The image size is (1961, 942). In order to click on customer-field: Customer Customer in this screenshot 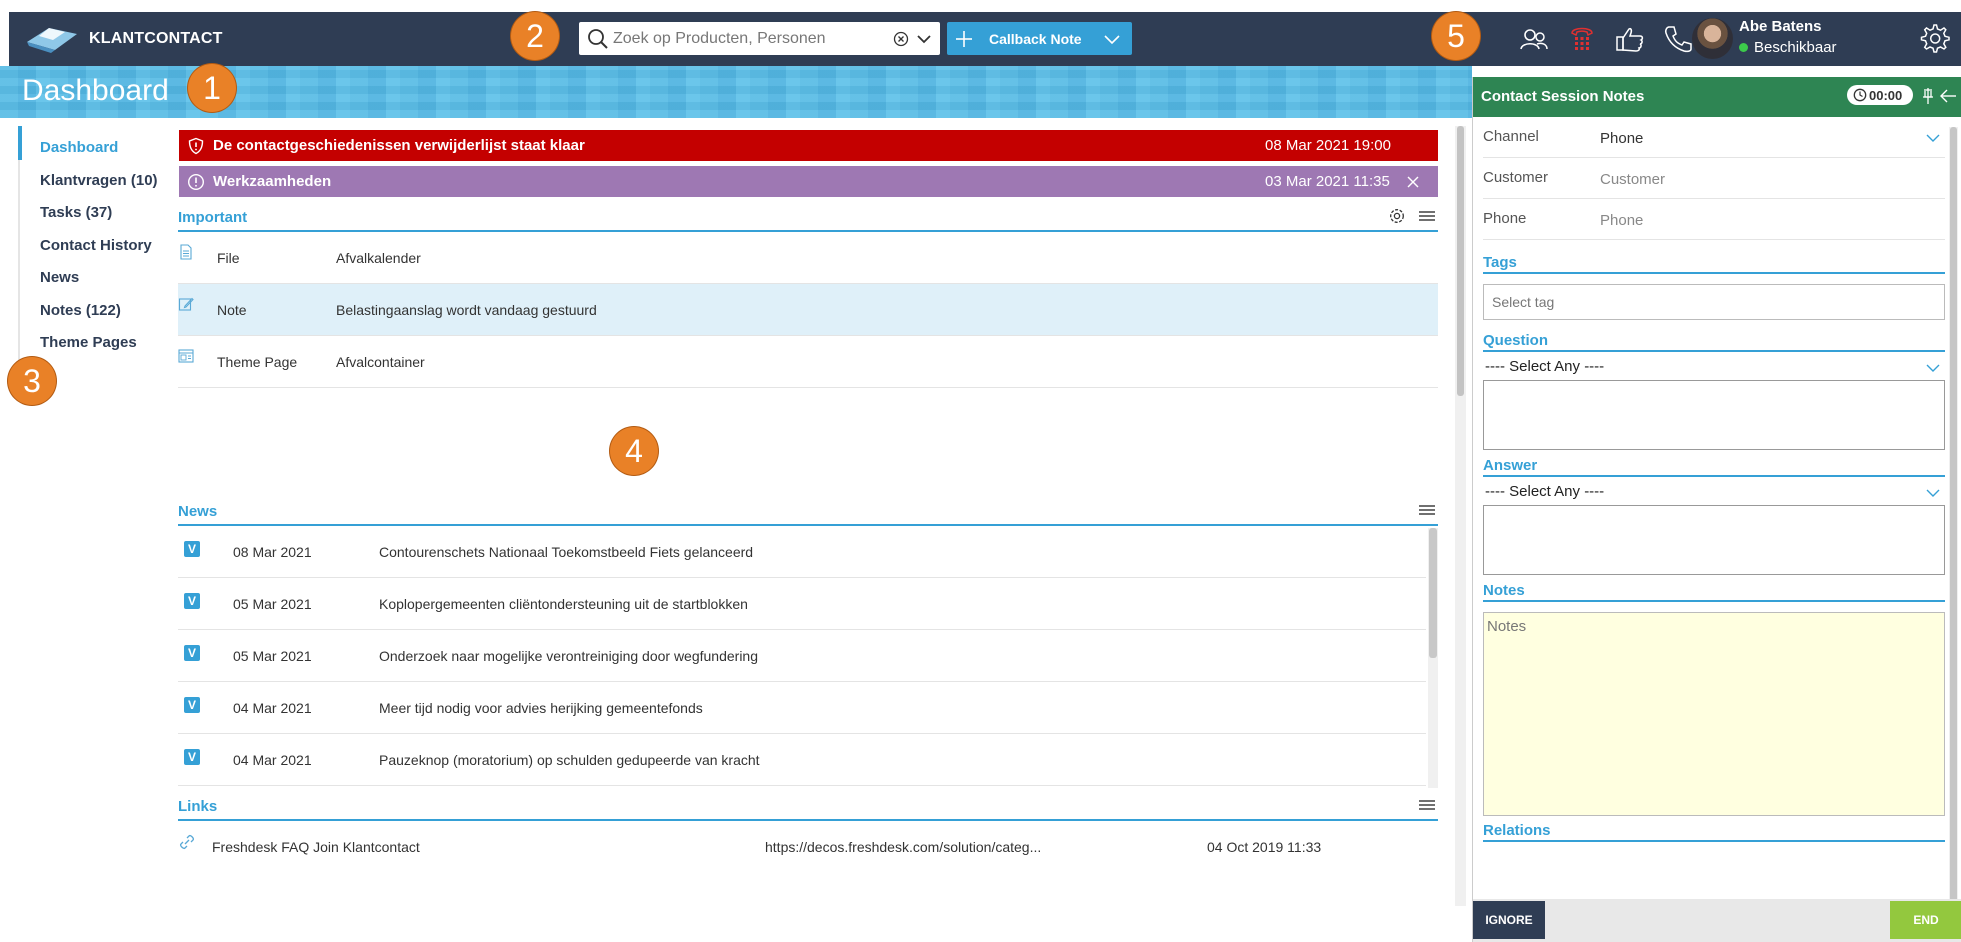, I will do `click(1714, 178)`.